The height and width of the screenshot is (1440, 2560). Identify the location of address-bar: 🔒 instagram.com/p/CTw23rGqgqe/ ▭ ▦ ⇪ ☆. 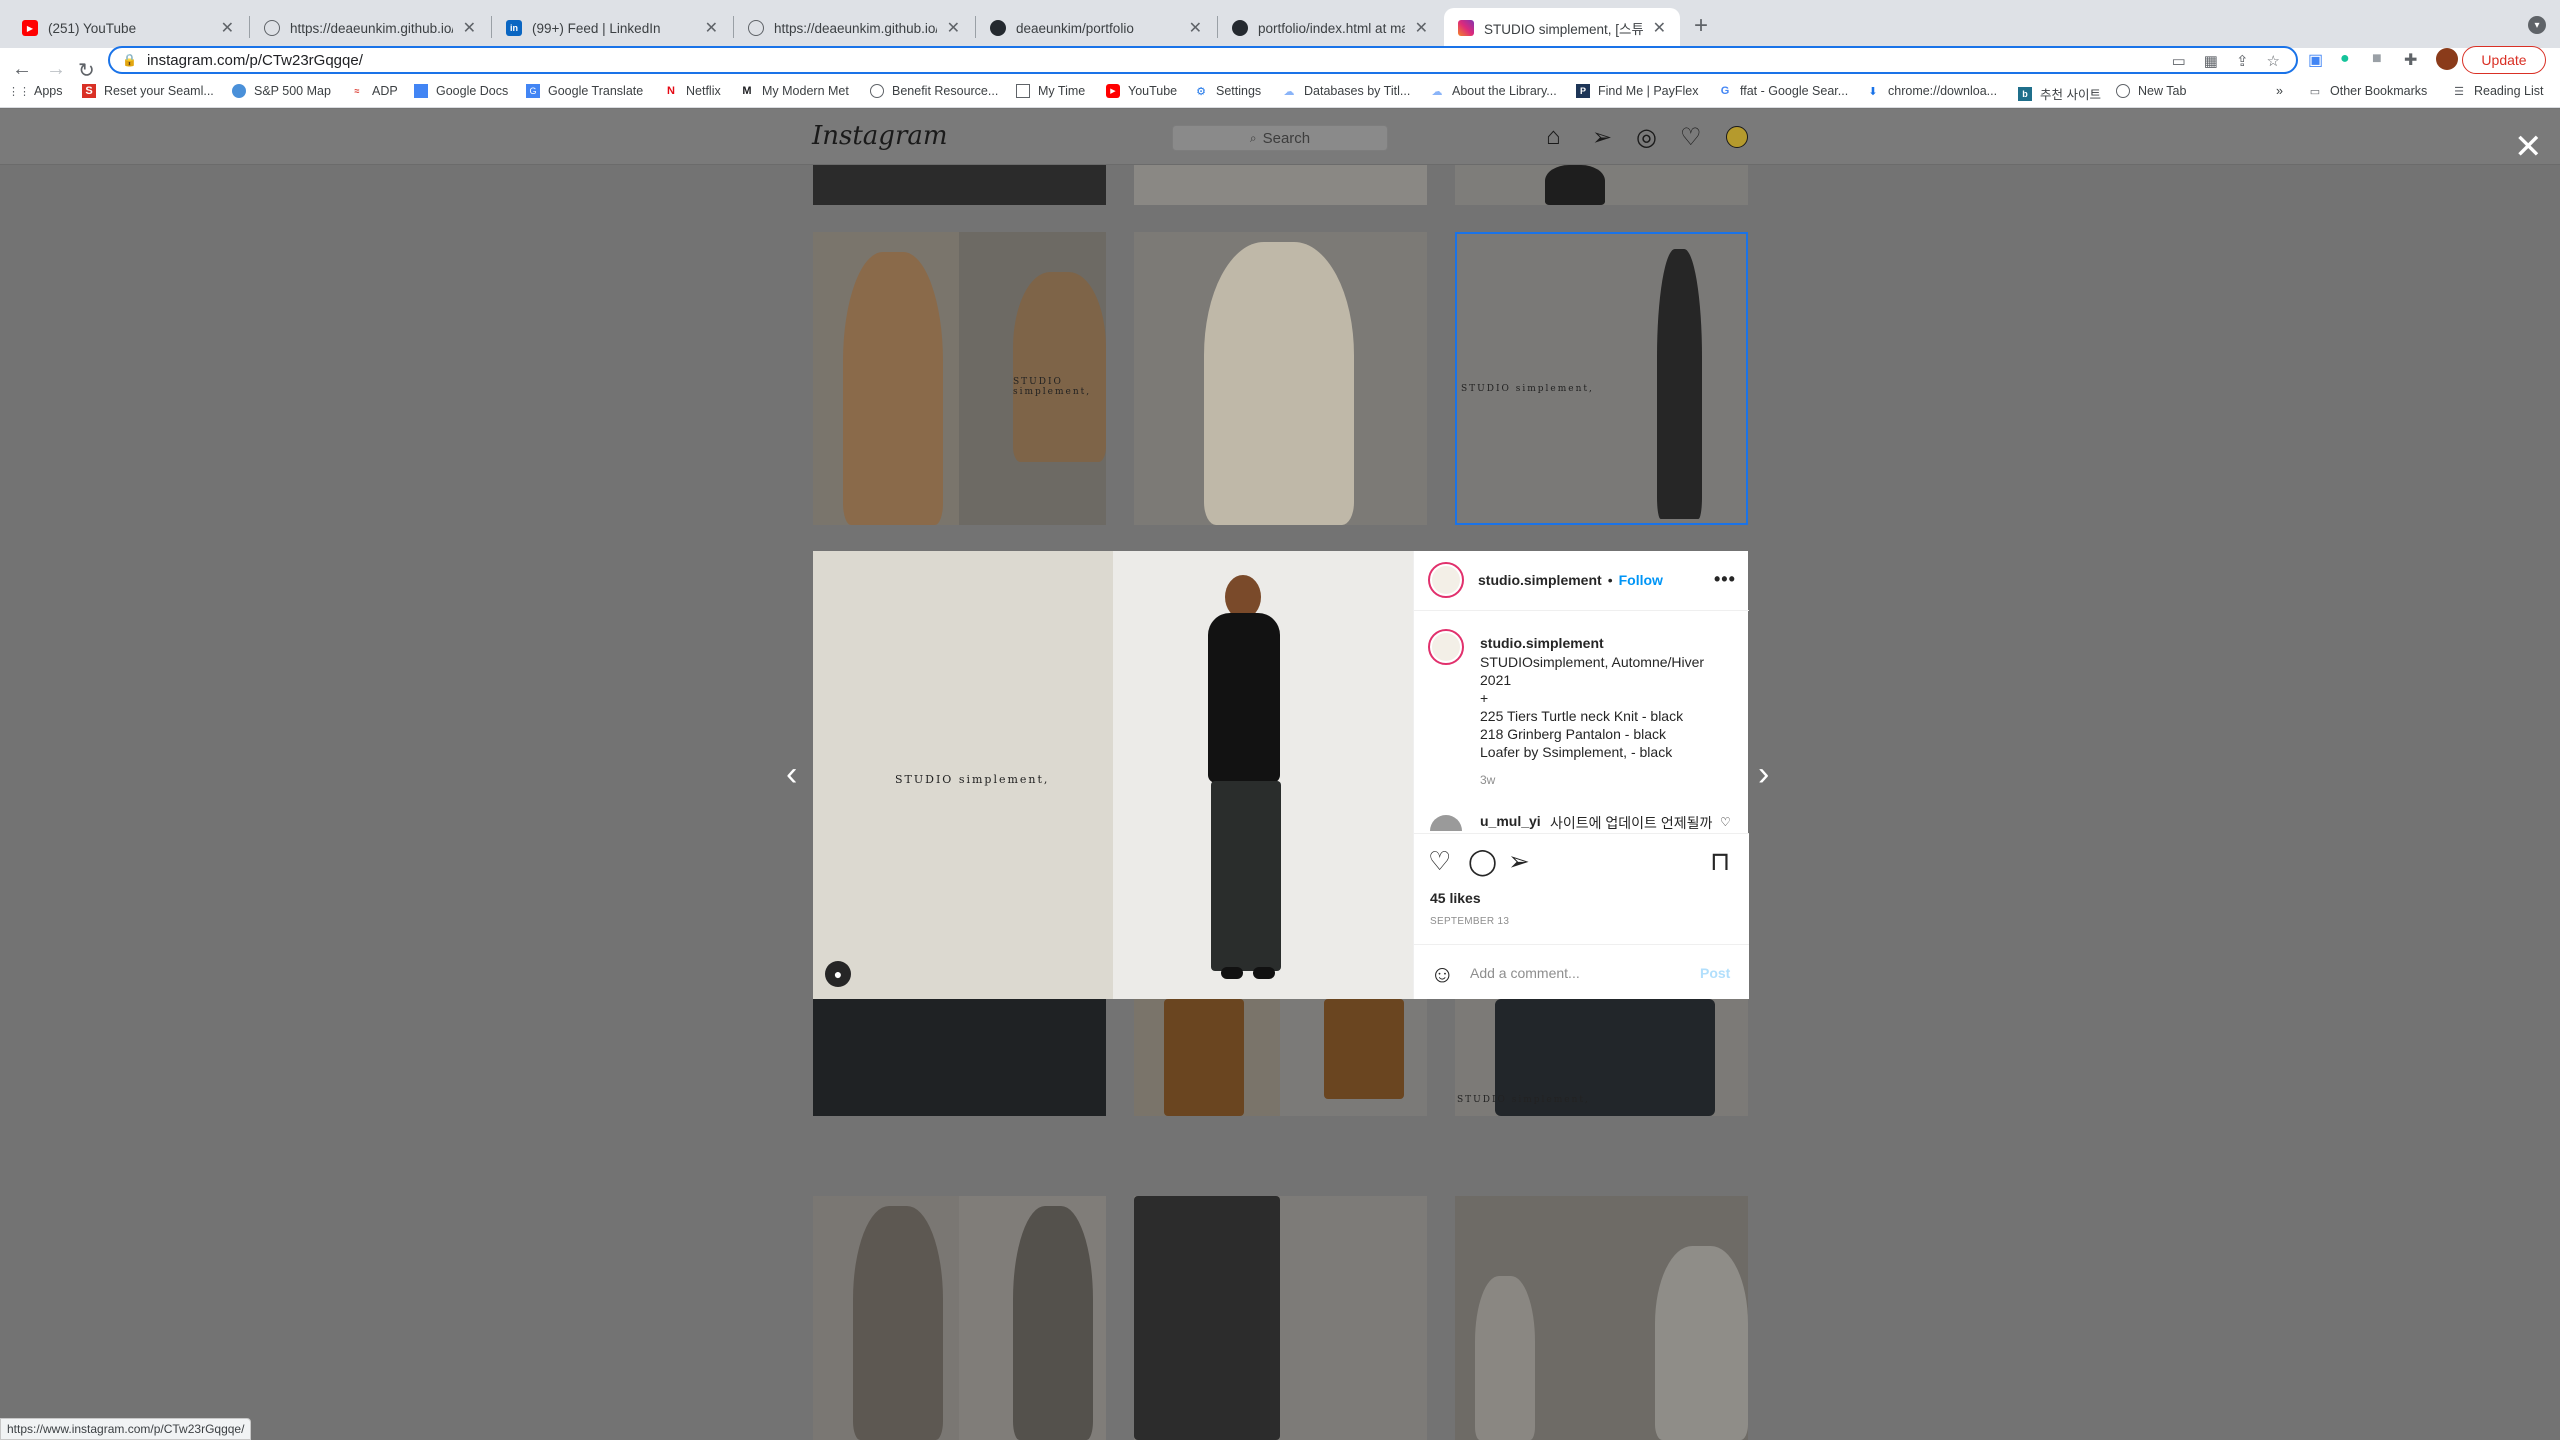
(1203, 60).